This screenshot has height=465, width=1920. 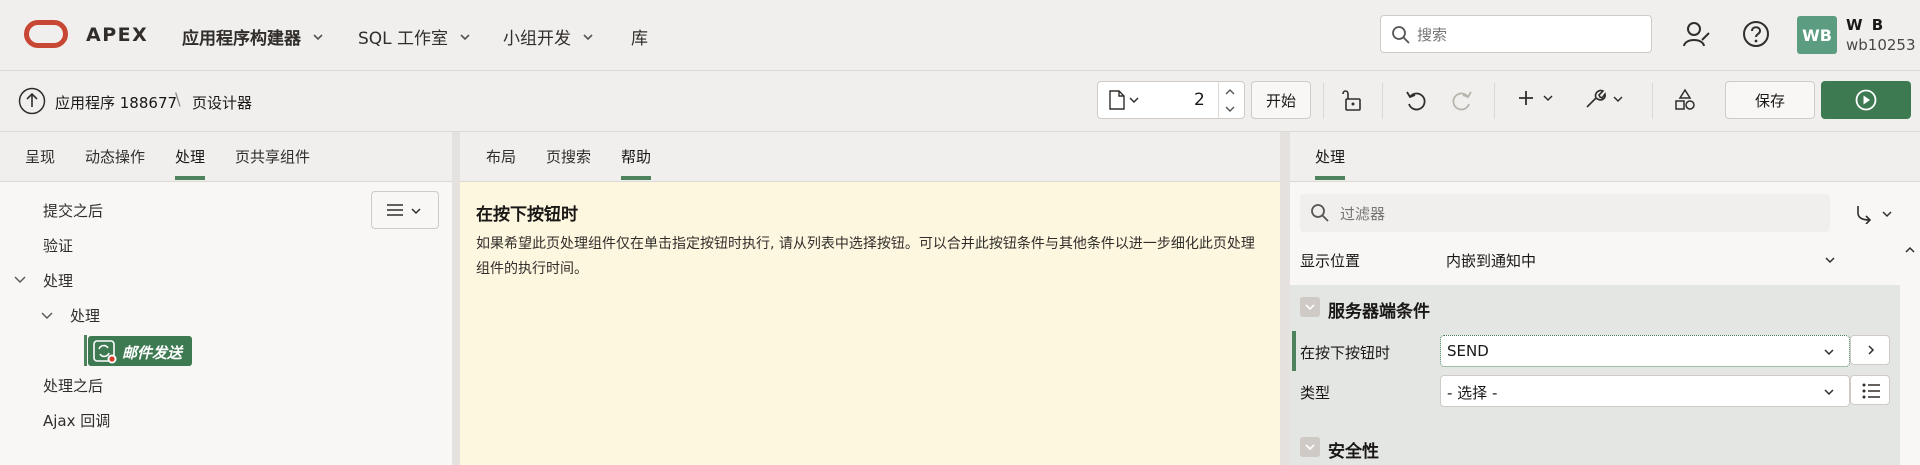 I want to click on admin-user-icon, so click(x=1697, y=35).